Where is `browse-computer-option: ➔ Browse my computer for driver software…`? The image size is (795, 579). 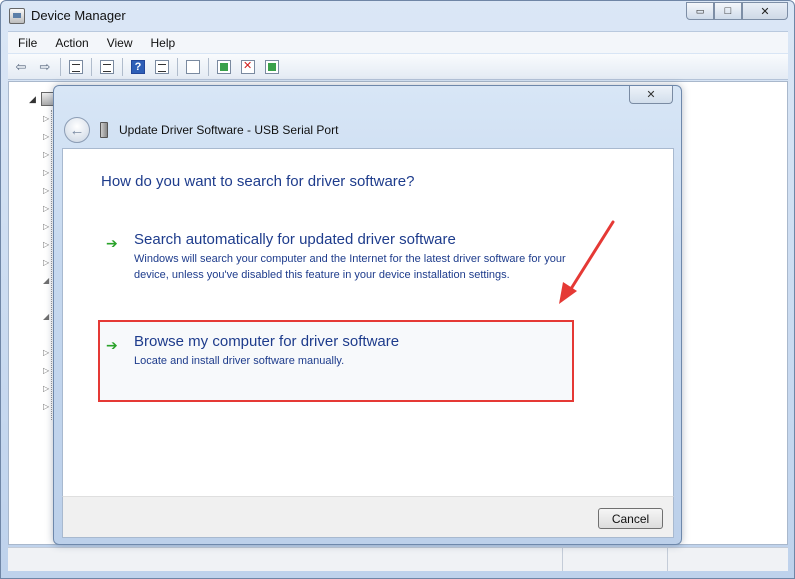
browse-computer-option: ➔ Browse my computer for driver software… is located at coordinates (336, 358).